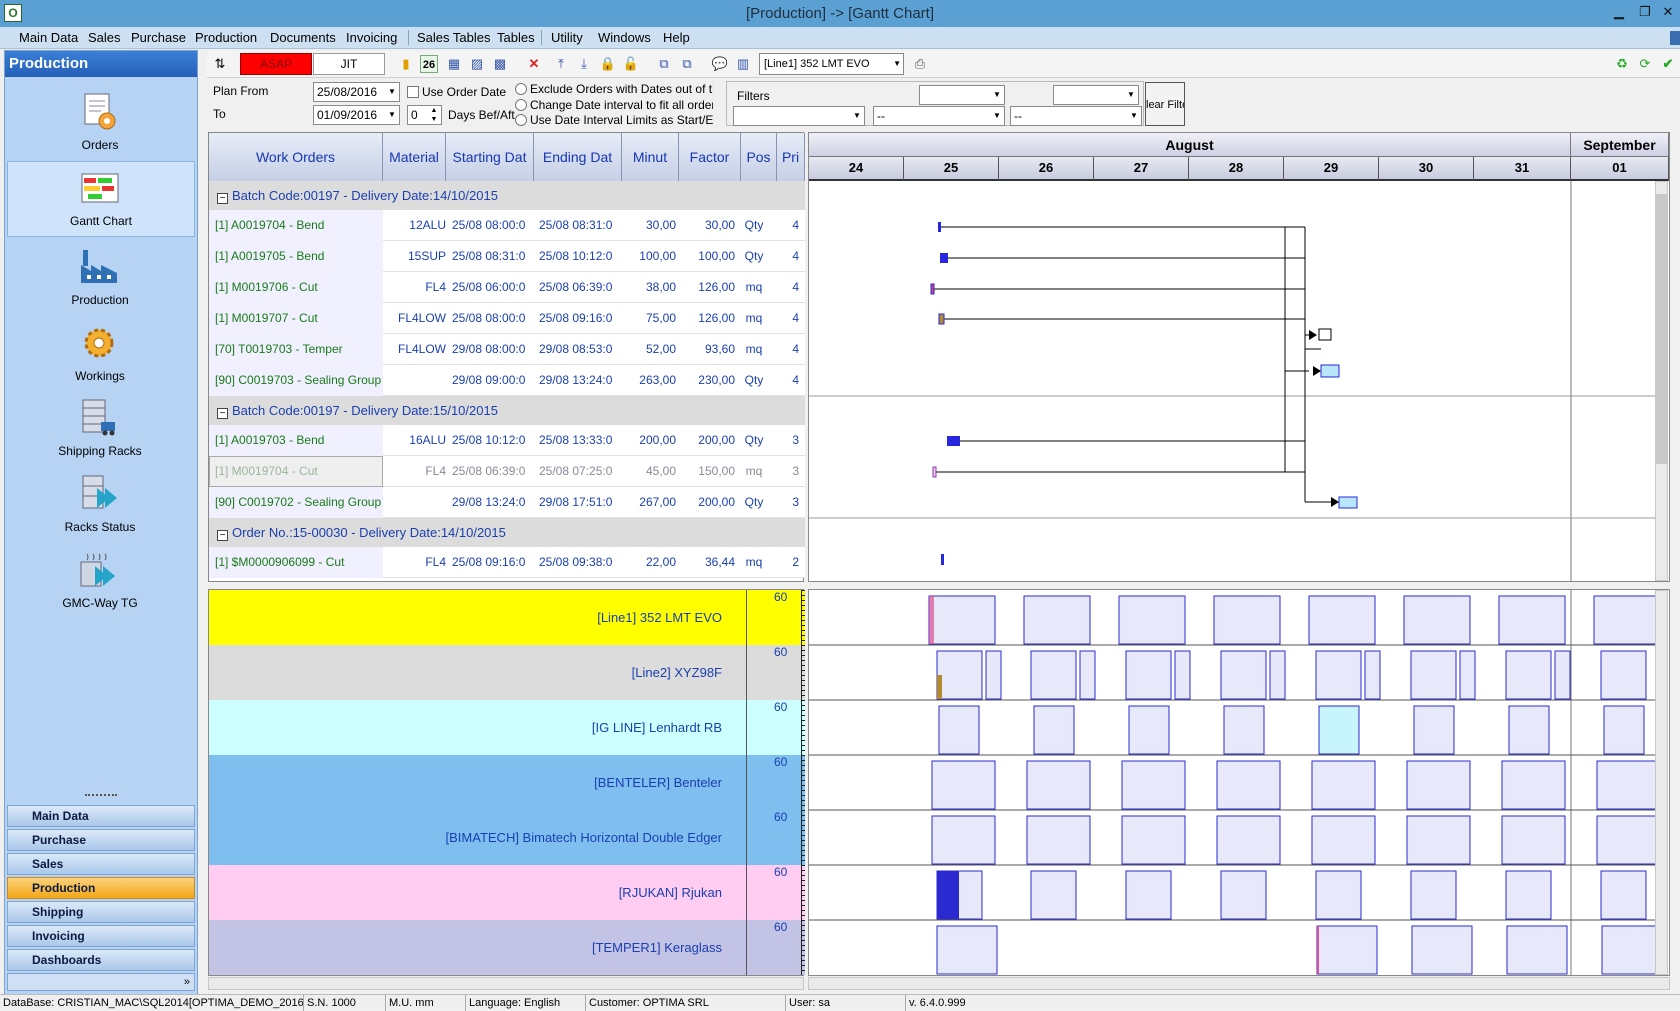 The image size is (1680, 1011). Describe the element at coordinates (101, 199) in the screenshot. I see `nav-gantt-chart: Gantt Chart` at that location.